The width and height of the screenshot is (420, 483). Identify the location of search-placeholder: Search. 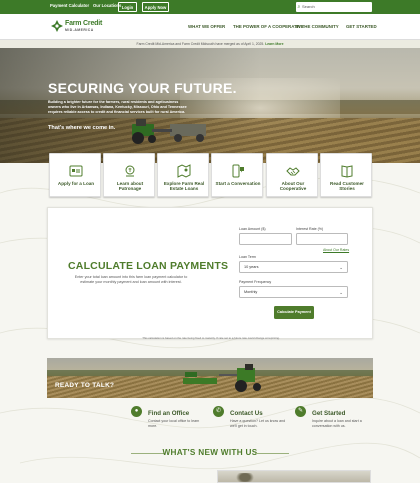
(308, 6).